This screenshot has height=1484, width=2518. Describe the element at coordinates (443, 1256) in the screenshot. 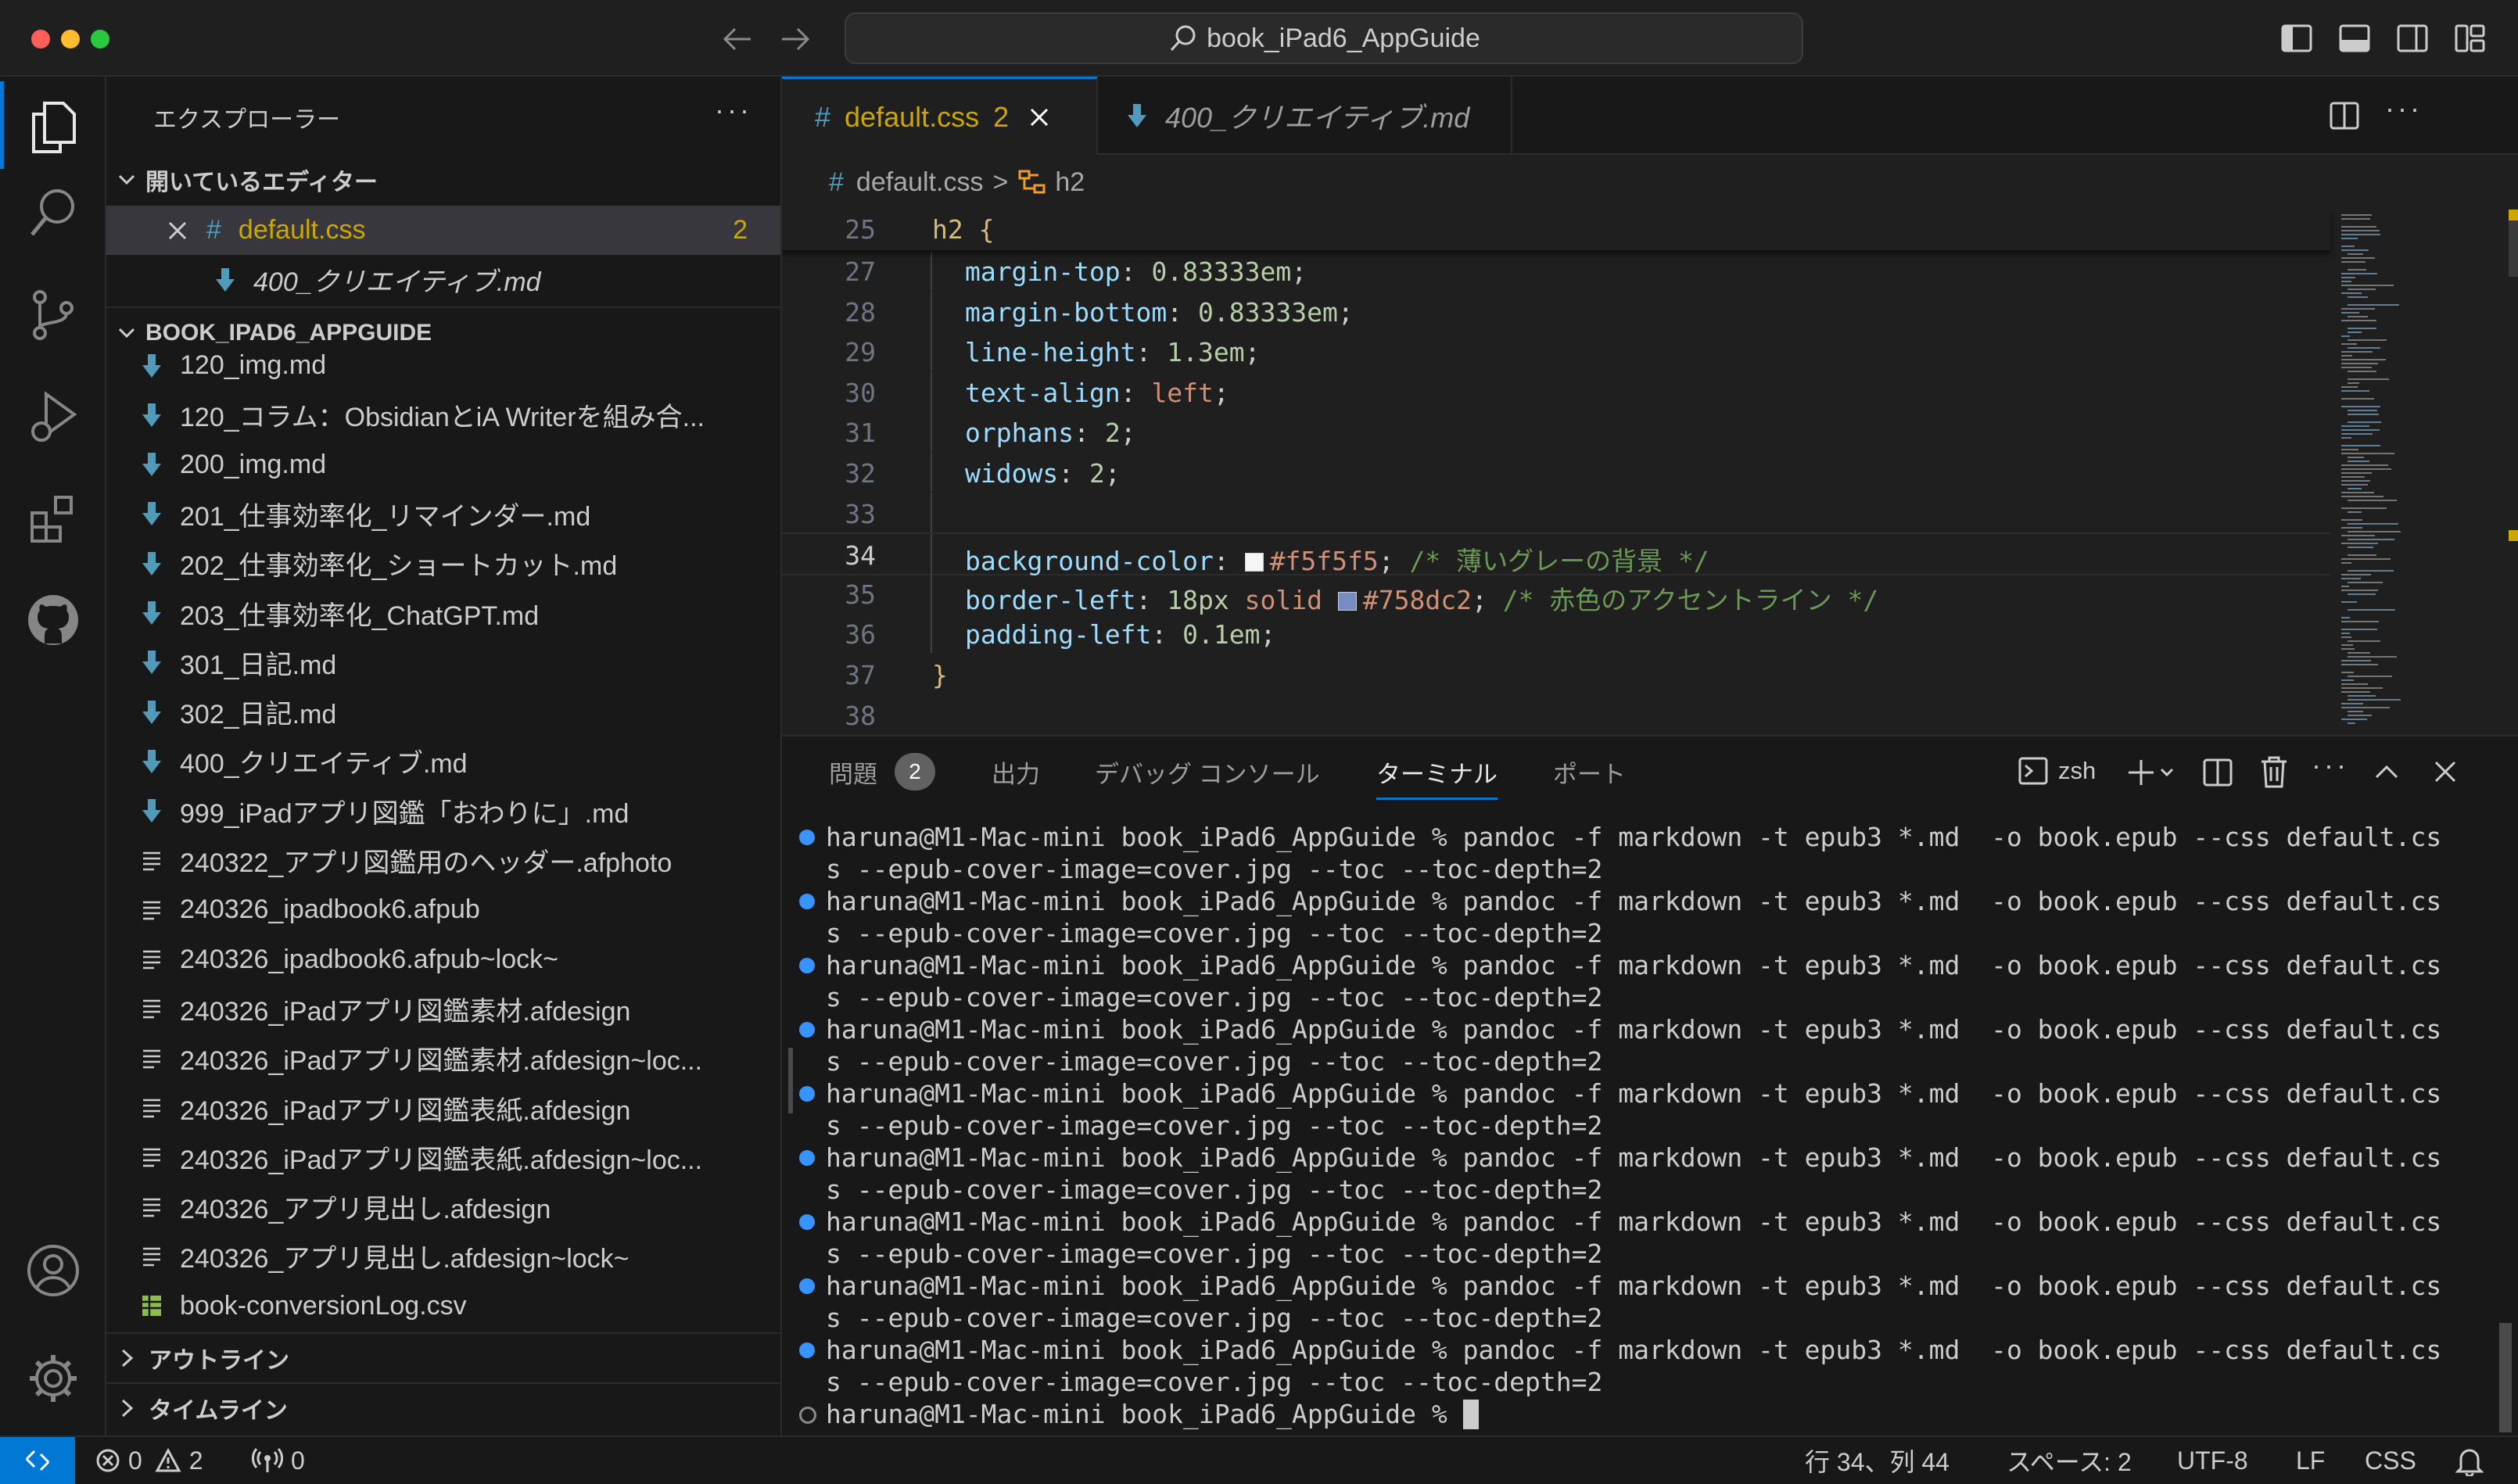

I see `file-tree-item: 240326_アプリ見出し.afdesign~lock~` at that location.